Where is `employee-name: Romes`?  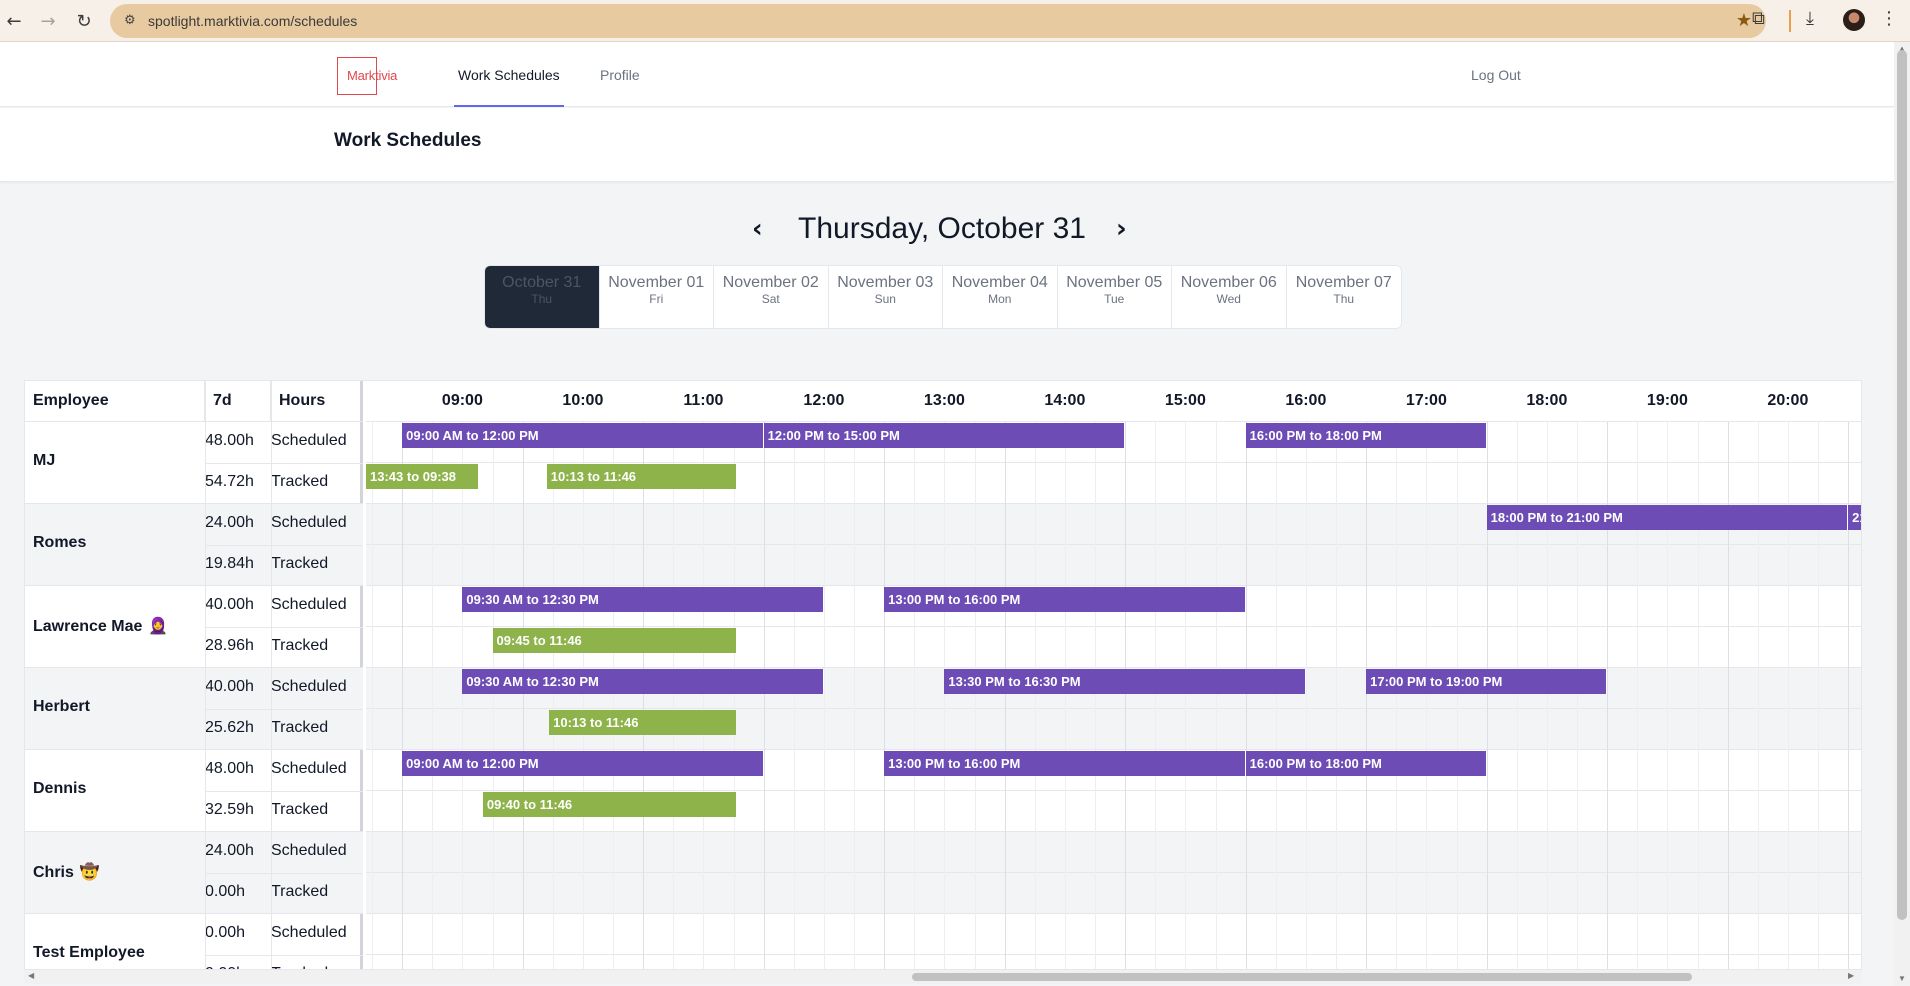 employee-name: Romes is located at coordinates (59, 543).